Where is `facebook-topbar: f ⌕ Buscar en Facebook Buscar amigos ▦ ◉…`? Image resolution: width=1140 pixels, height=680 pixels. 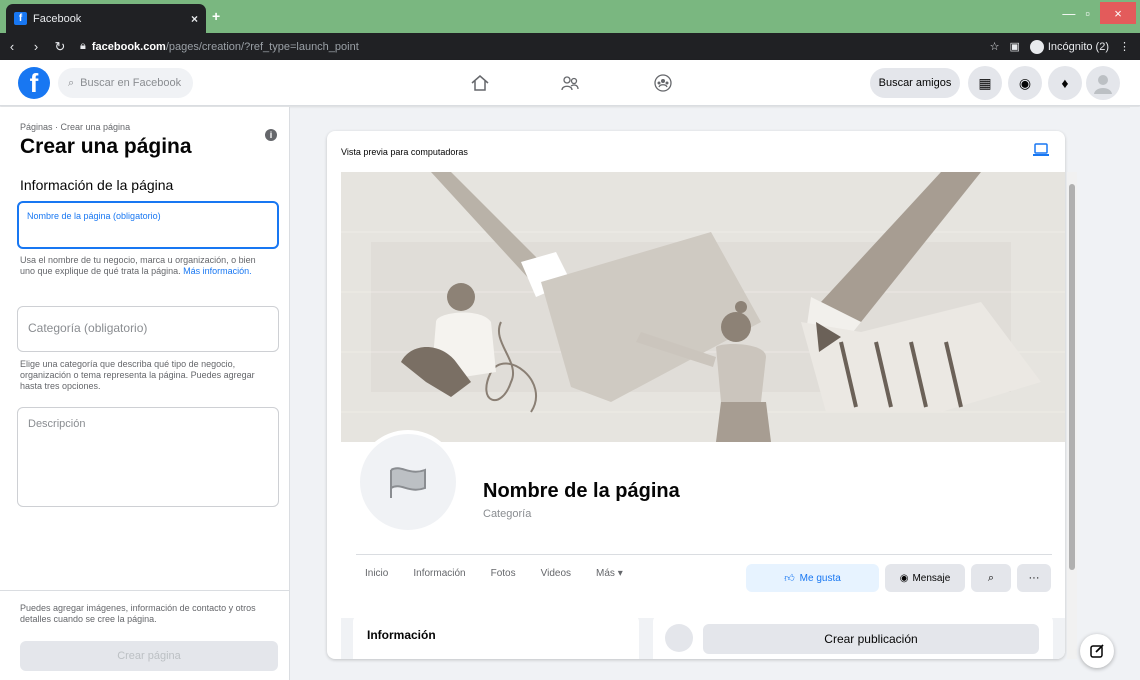 facebook-topbar: f ⌕ Buscar en Facebook Buscar amigos ▦ ◉… is located at coordinates (570, 83).